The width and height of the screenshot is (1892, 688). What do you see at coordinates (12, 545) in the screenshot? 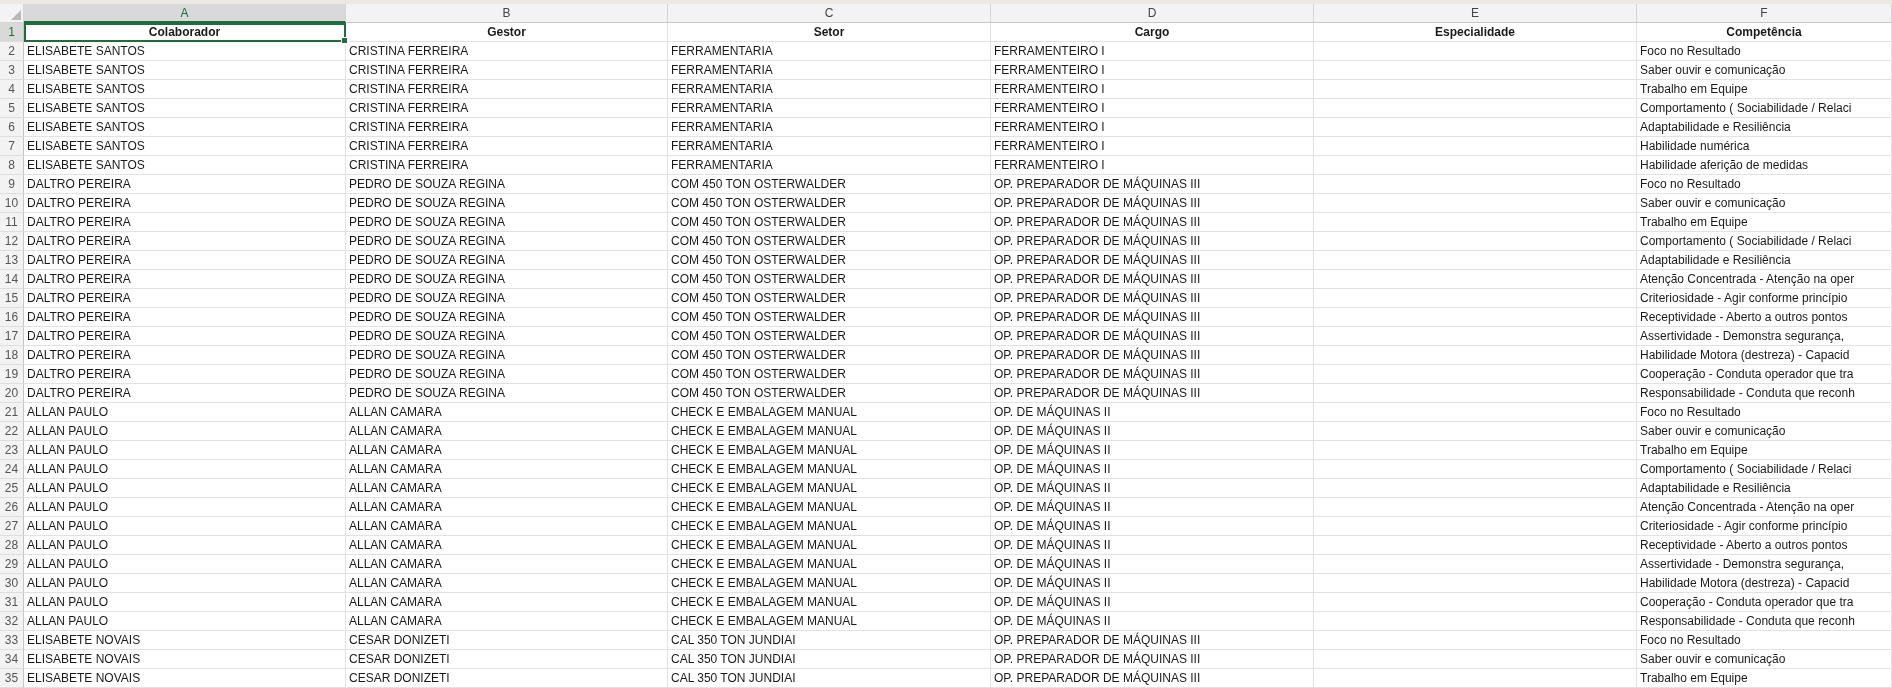
I see `row-header: 28` at bounding box center [12, 545].